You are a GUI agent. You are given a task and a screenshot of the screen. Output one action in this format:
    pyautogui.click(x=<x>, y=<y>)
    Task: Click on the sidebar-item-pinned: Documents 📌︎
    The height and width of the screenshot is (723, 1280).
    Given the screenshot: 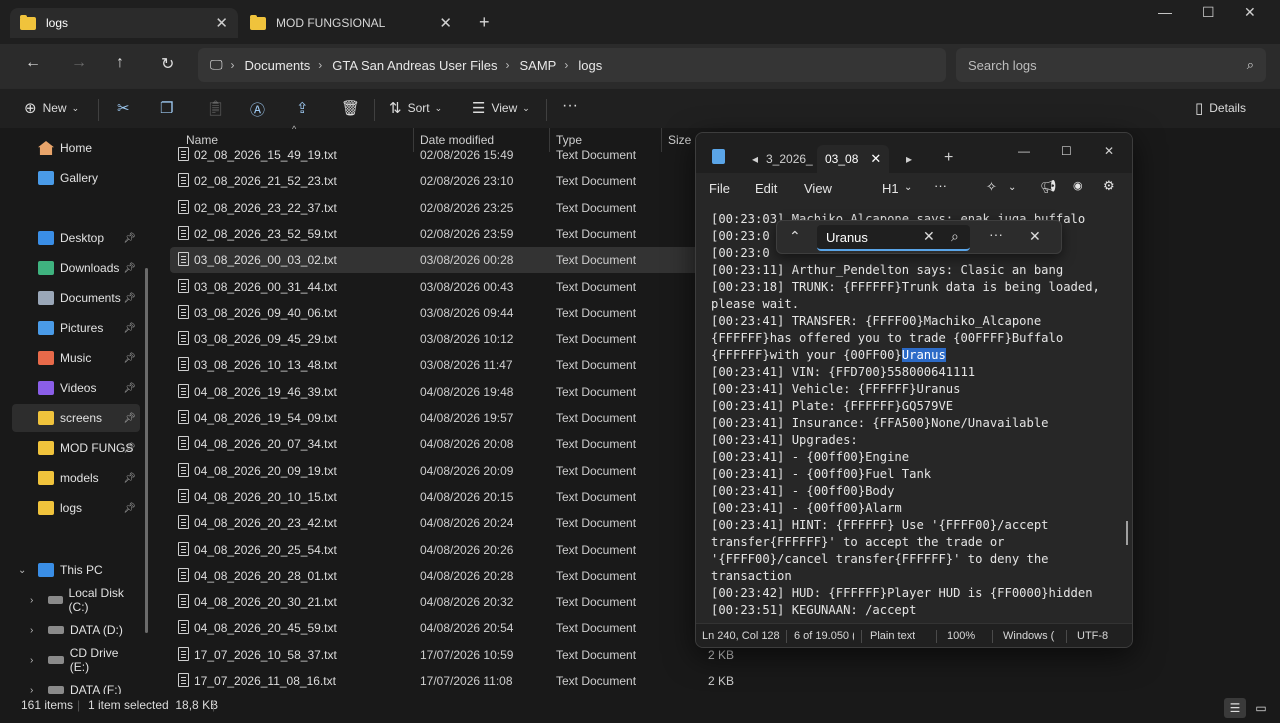 What is the action you would take?
    pyautogui.click(x=76, y=298)
    